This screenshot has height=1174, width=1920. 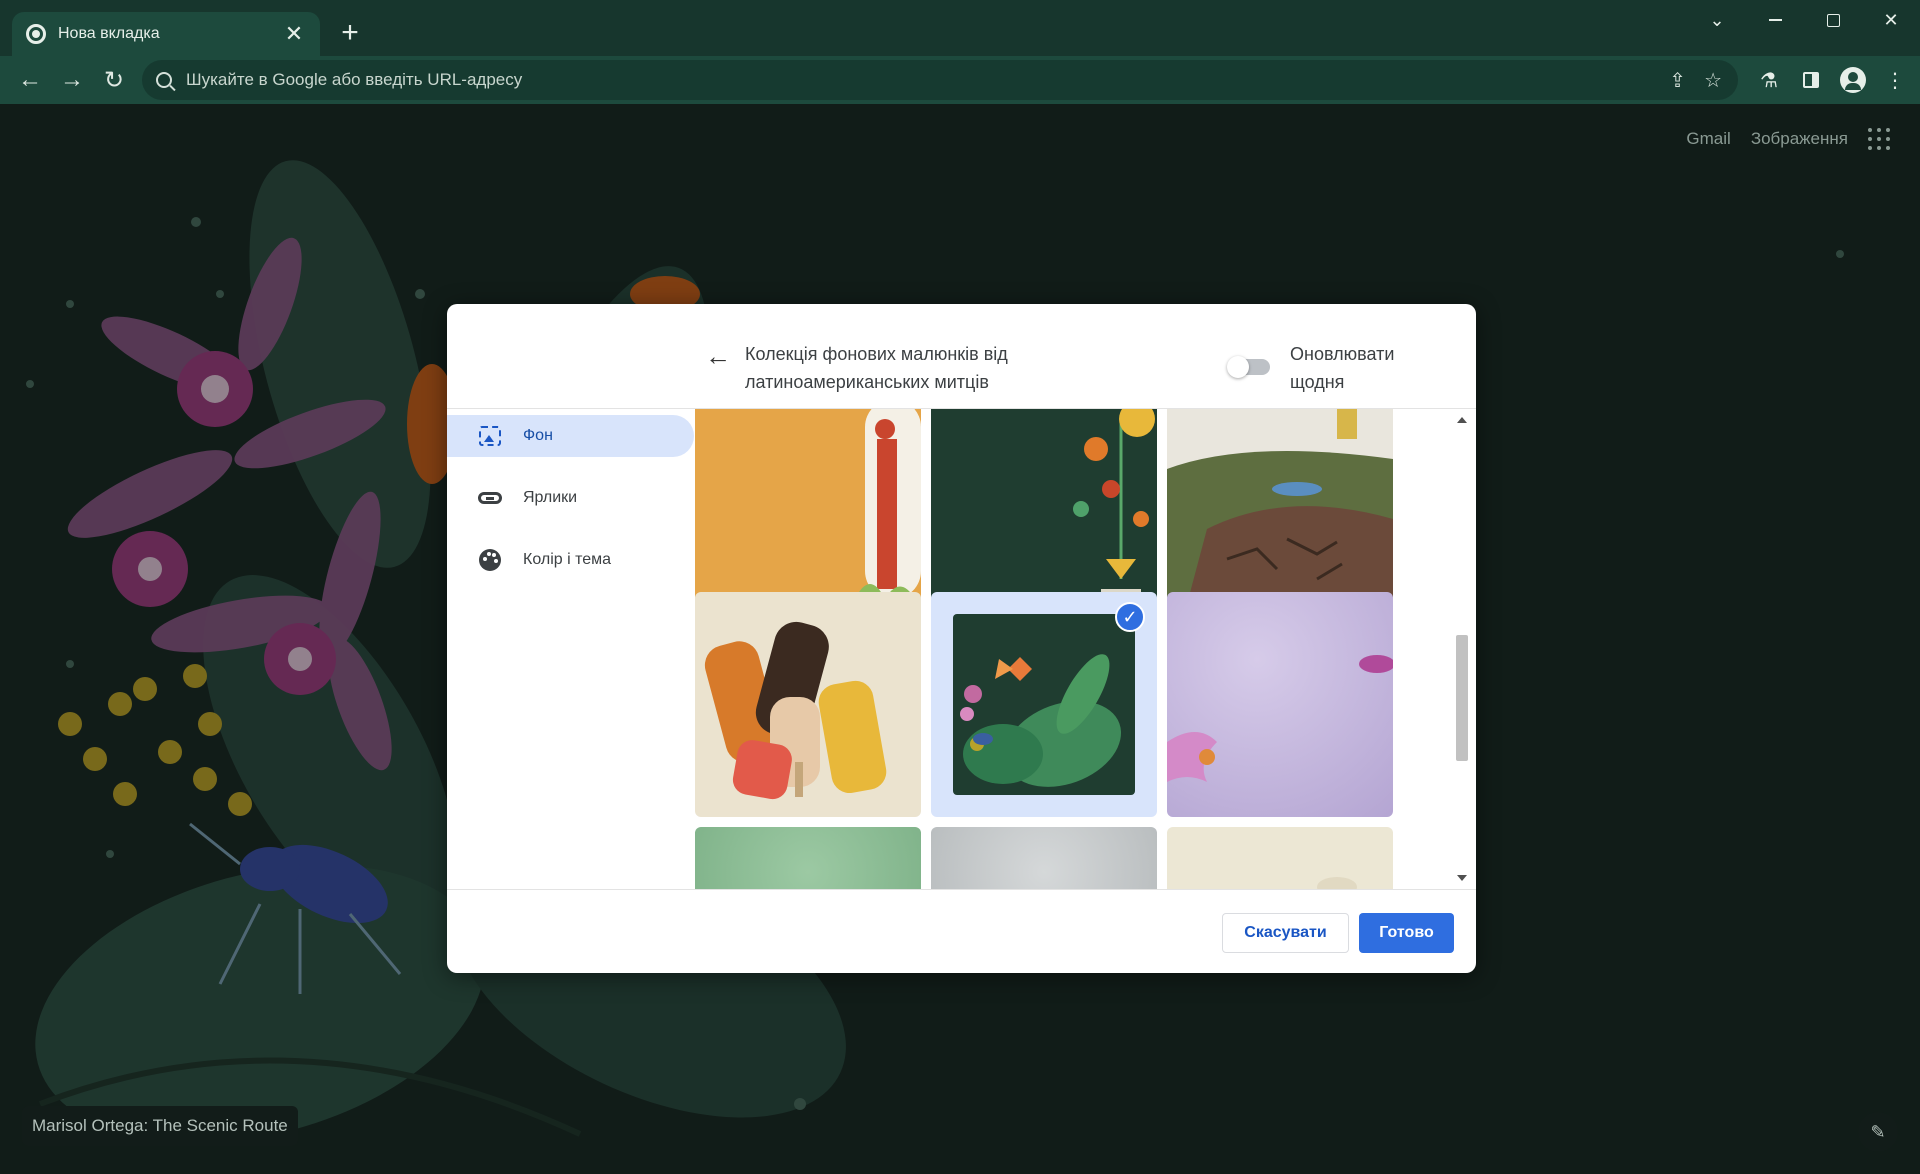 What do you see at coordinates (808, 858) in the screenshot?
I see `wallpaper-tile-green` at bounding box center [808, 858].